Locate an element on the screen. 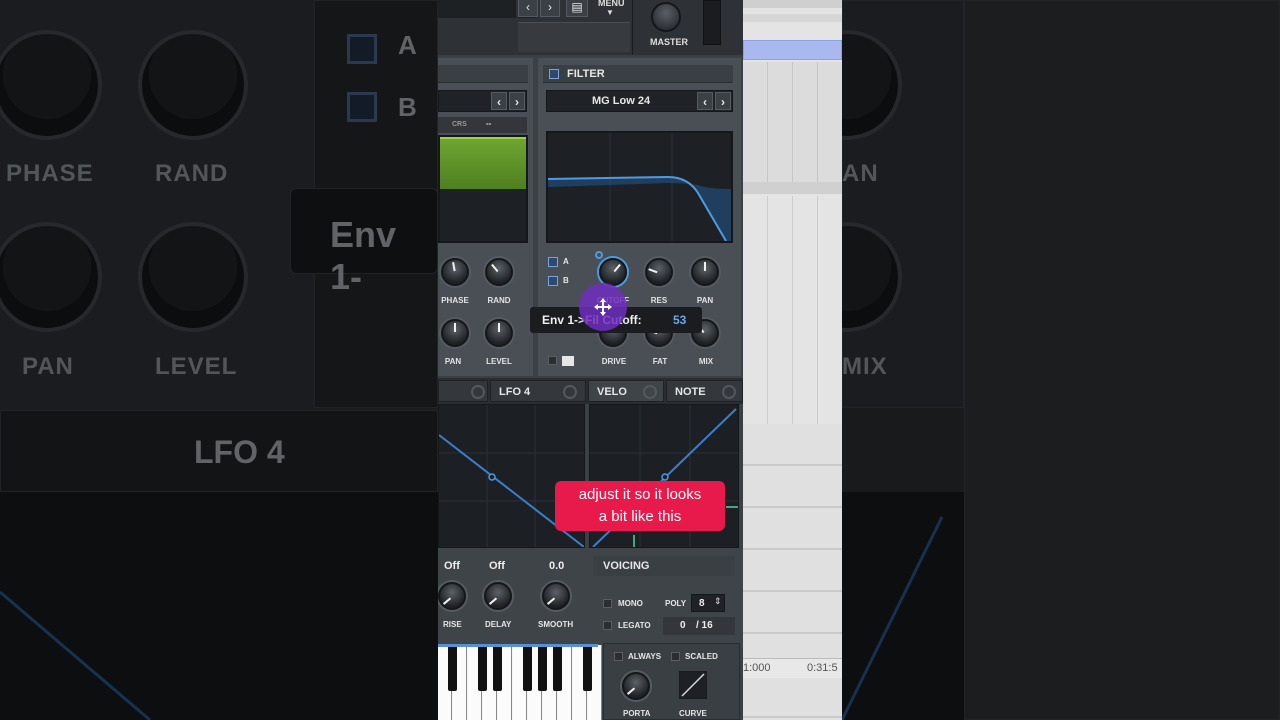 The width and height of the screenshot is (1280, 720). always-checkbox is located at coordinates (618, 656).